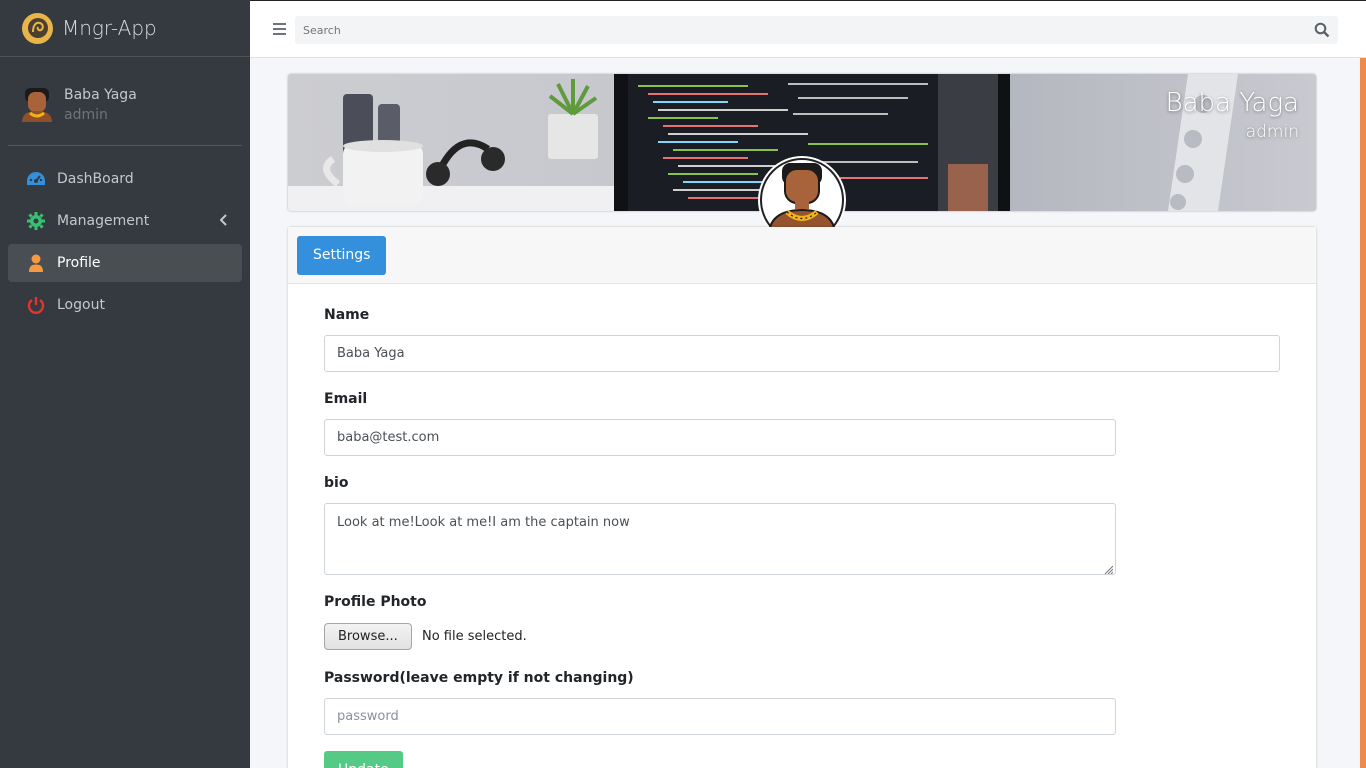 Image resolution: width=1366 pixels, height=768 pixels. I want to click on user-role: admin, so click(86, 115).